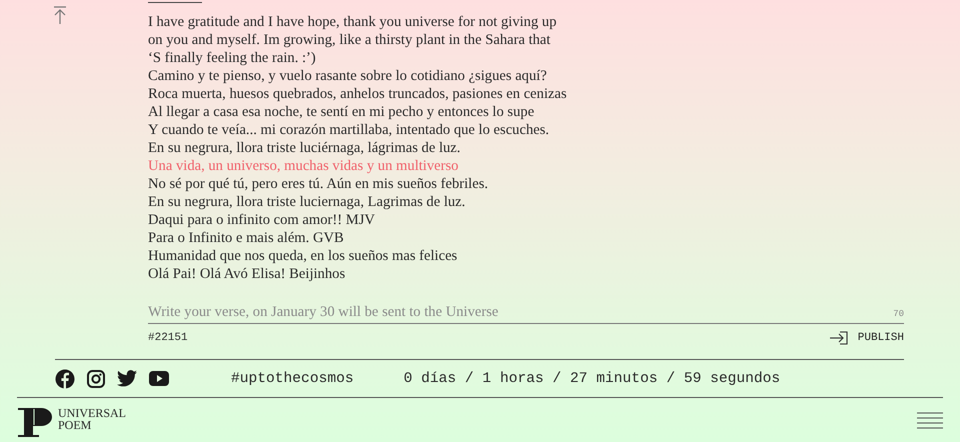 This screenshot has height=442, width=960. I want to click on menu-icon, so click(930, 421).